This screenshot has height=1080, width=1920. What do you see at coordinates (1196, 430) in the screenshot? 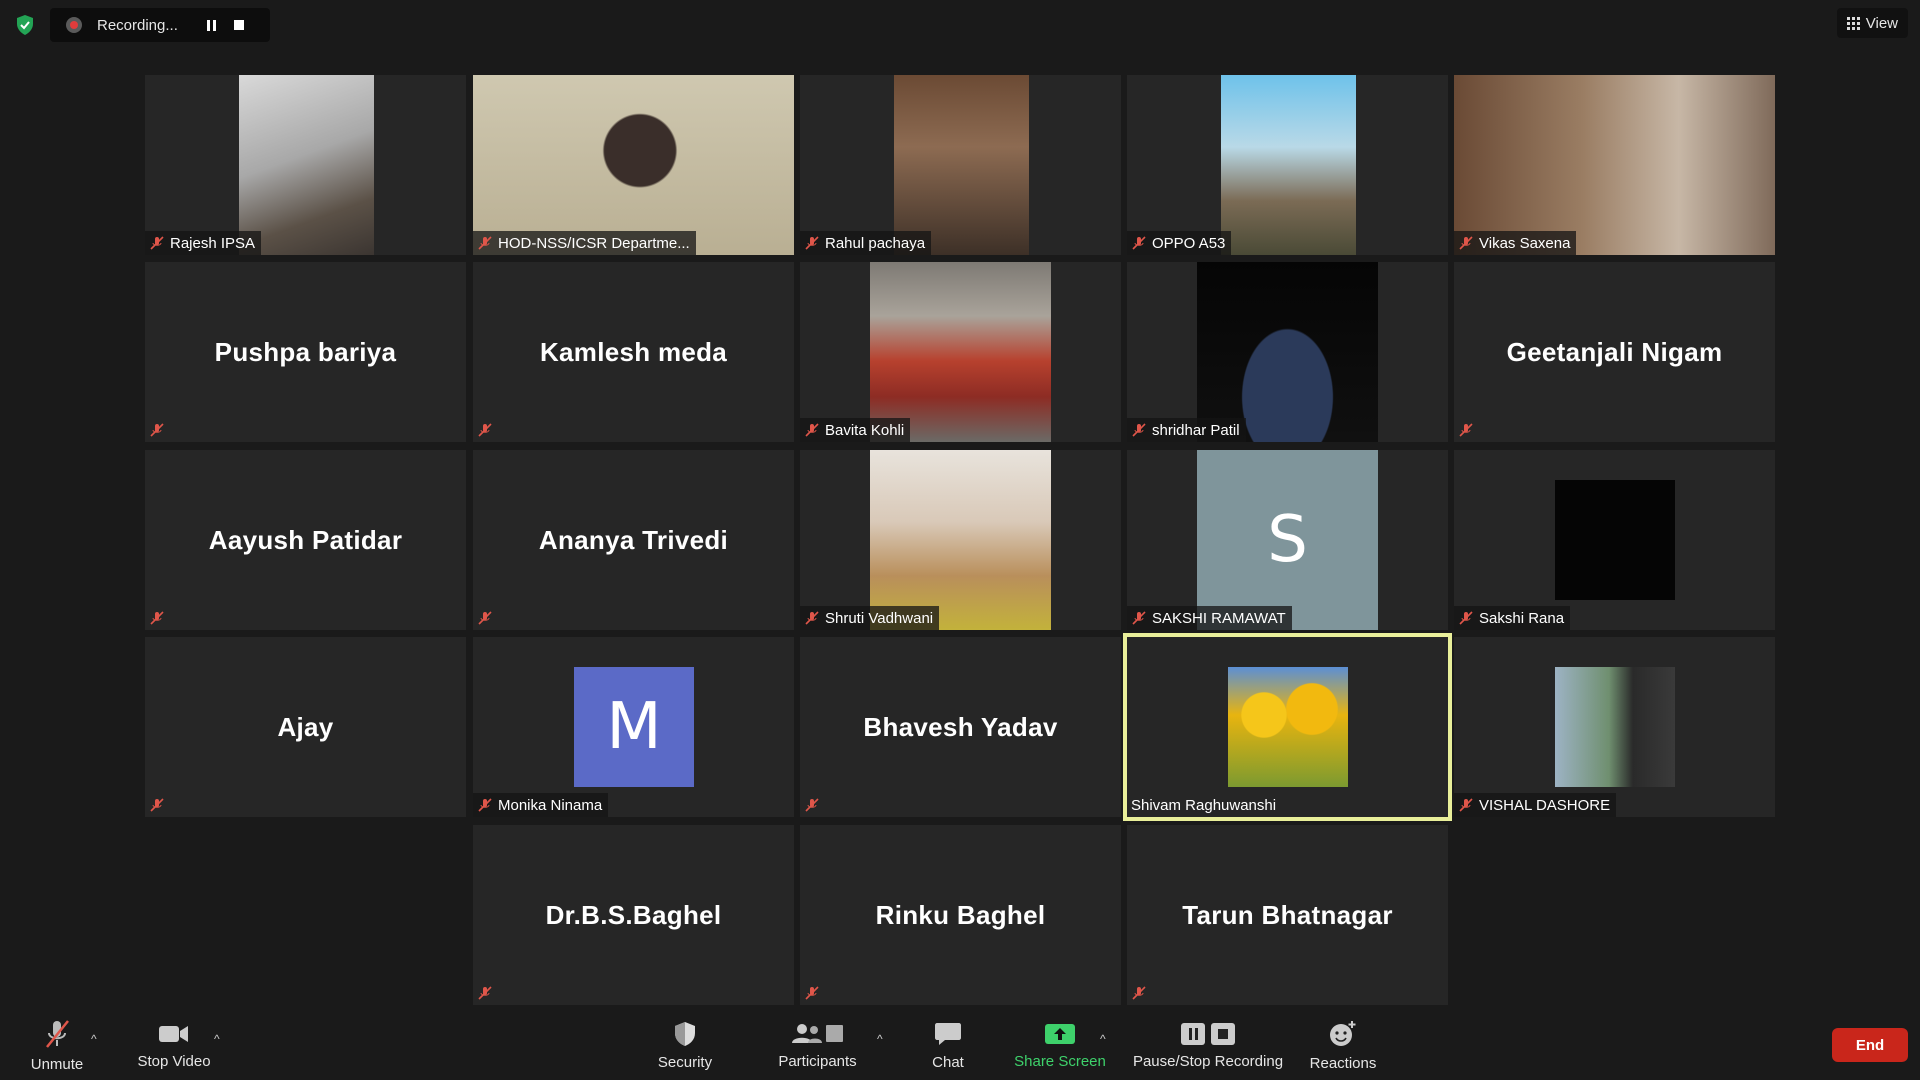
I see `participant-name: shridhar Patil` at bounding box center [1196, 430].